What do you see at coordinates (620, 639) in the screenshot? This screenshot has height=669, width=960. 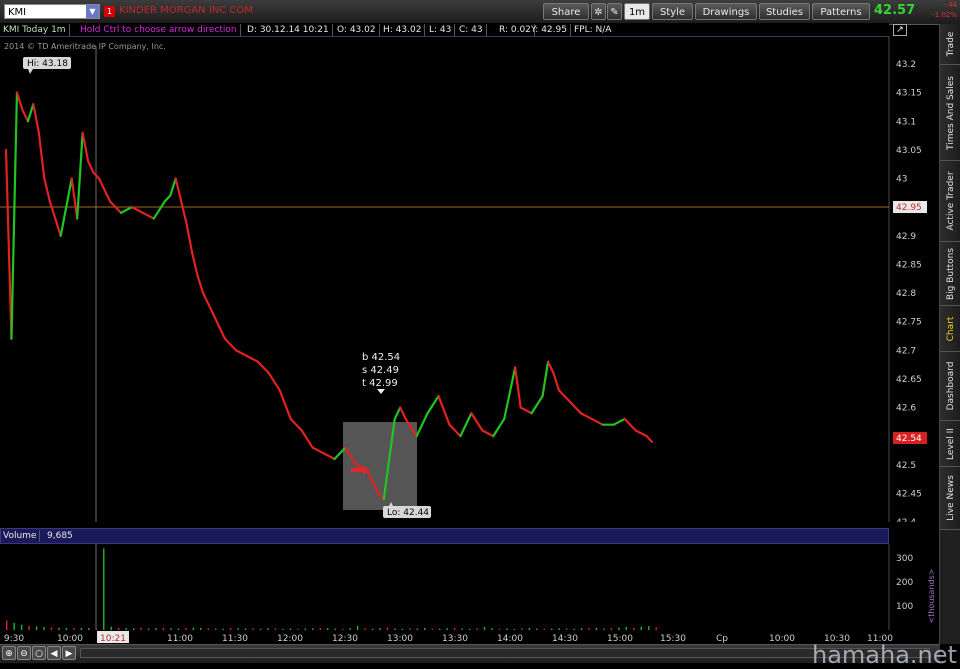 I see `time-tick-label: 15:00` at bounding box center [620, 639].